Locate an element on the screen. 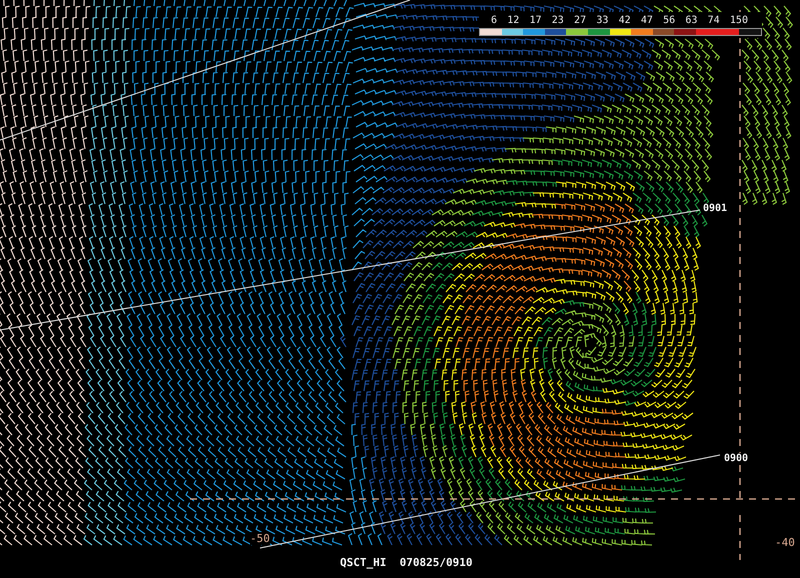  legend-label: 23 is located at coordinates (558, 21).